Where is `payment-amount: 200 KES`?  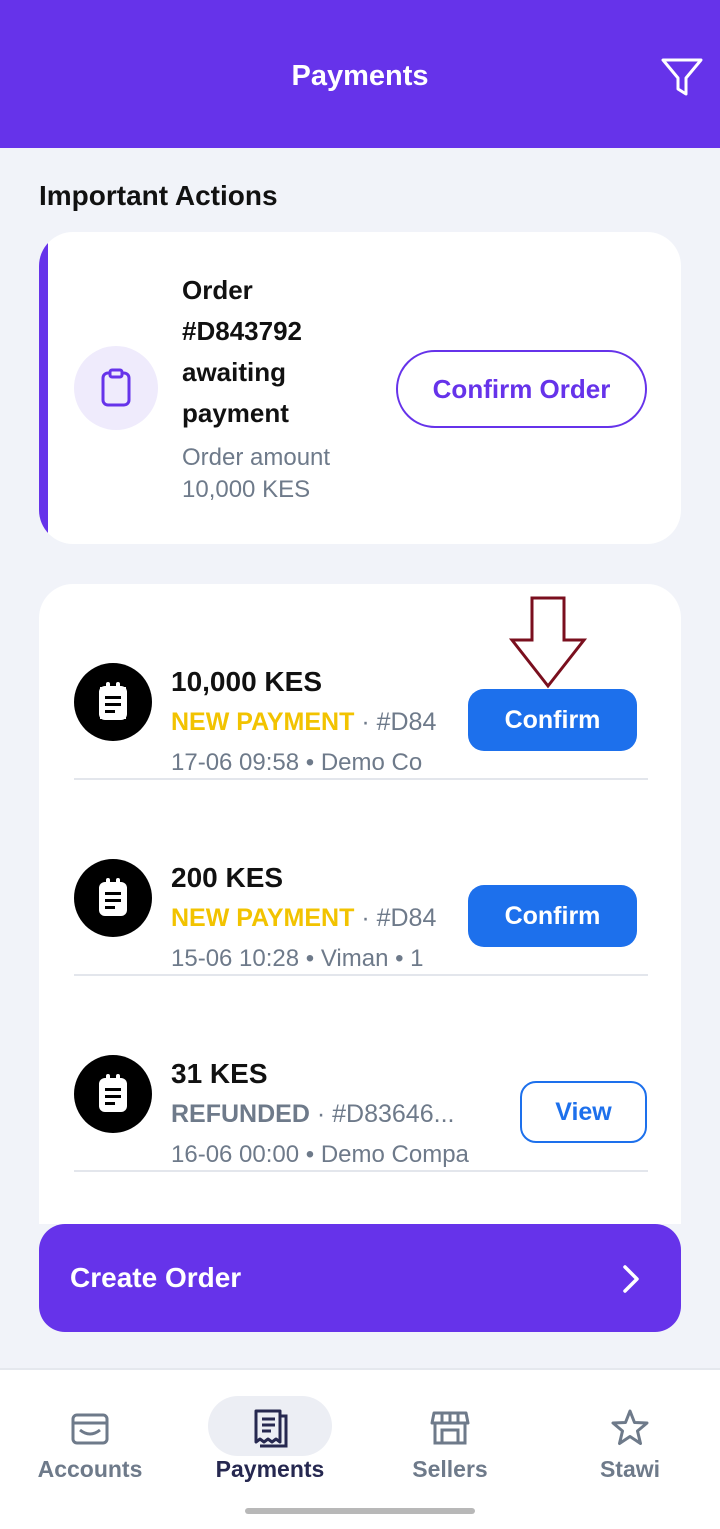 payment-amount: 200 KES is located at coordinates (227, 877).